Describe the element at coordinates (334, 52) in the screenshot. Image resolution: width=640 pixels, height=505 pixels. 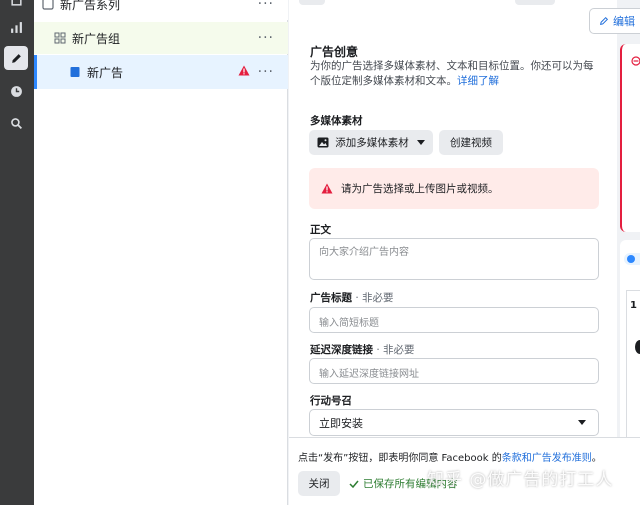
I see `section-title: 广告创意` at that location.